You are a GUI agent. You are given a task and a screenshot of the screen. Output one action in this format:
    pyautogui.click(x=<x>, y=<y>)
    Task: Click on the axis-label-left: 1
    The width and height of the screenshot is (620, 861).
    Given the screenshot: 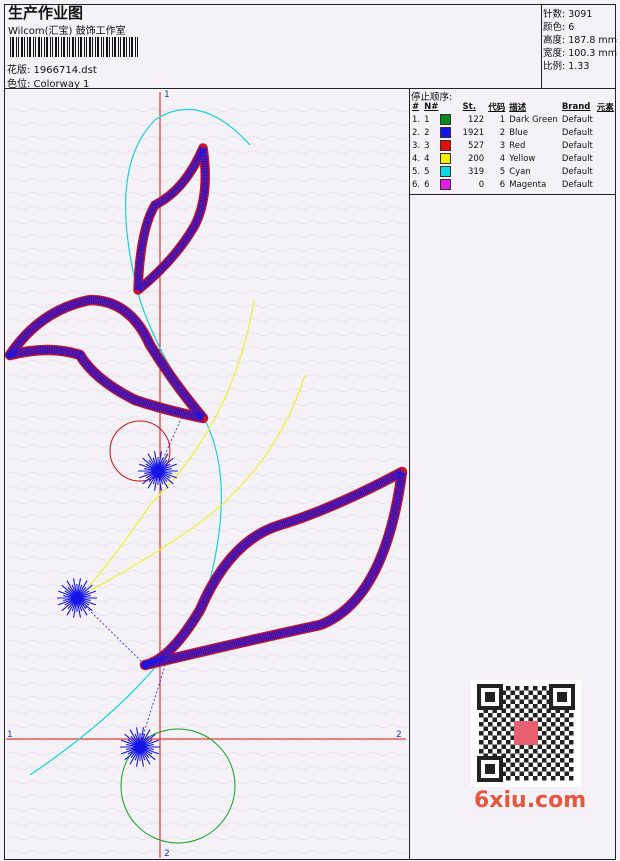 What is the action you would take?
    pyautogui.click(x=10, y=735)
    